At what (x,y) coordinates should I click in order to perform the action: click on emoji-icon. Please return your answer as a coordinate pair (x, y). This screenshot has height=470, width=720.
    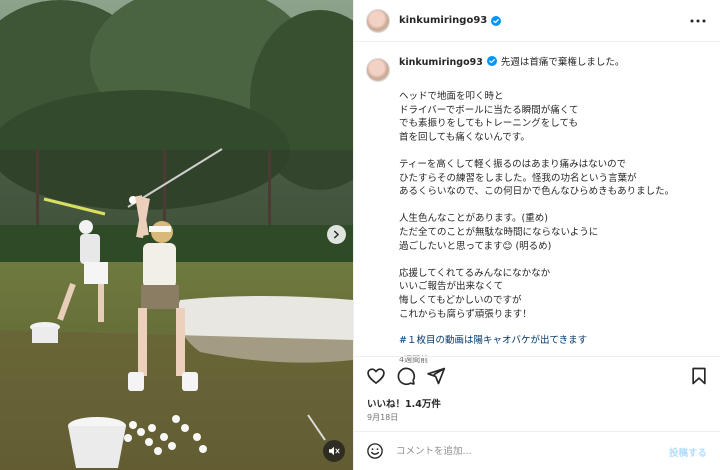
    Looking at the image, I should click on (375, 451).